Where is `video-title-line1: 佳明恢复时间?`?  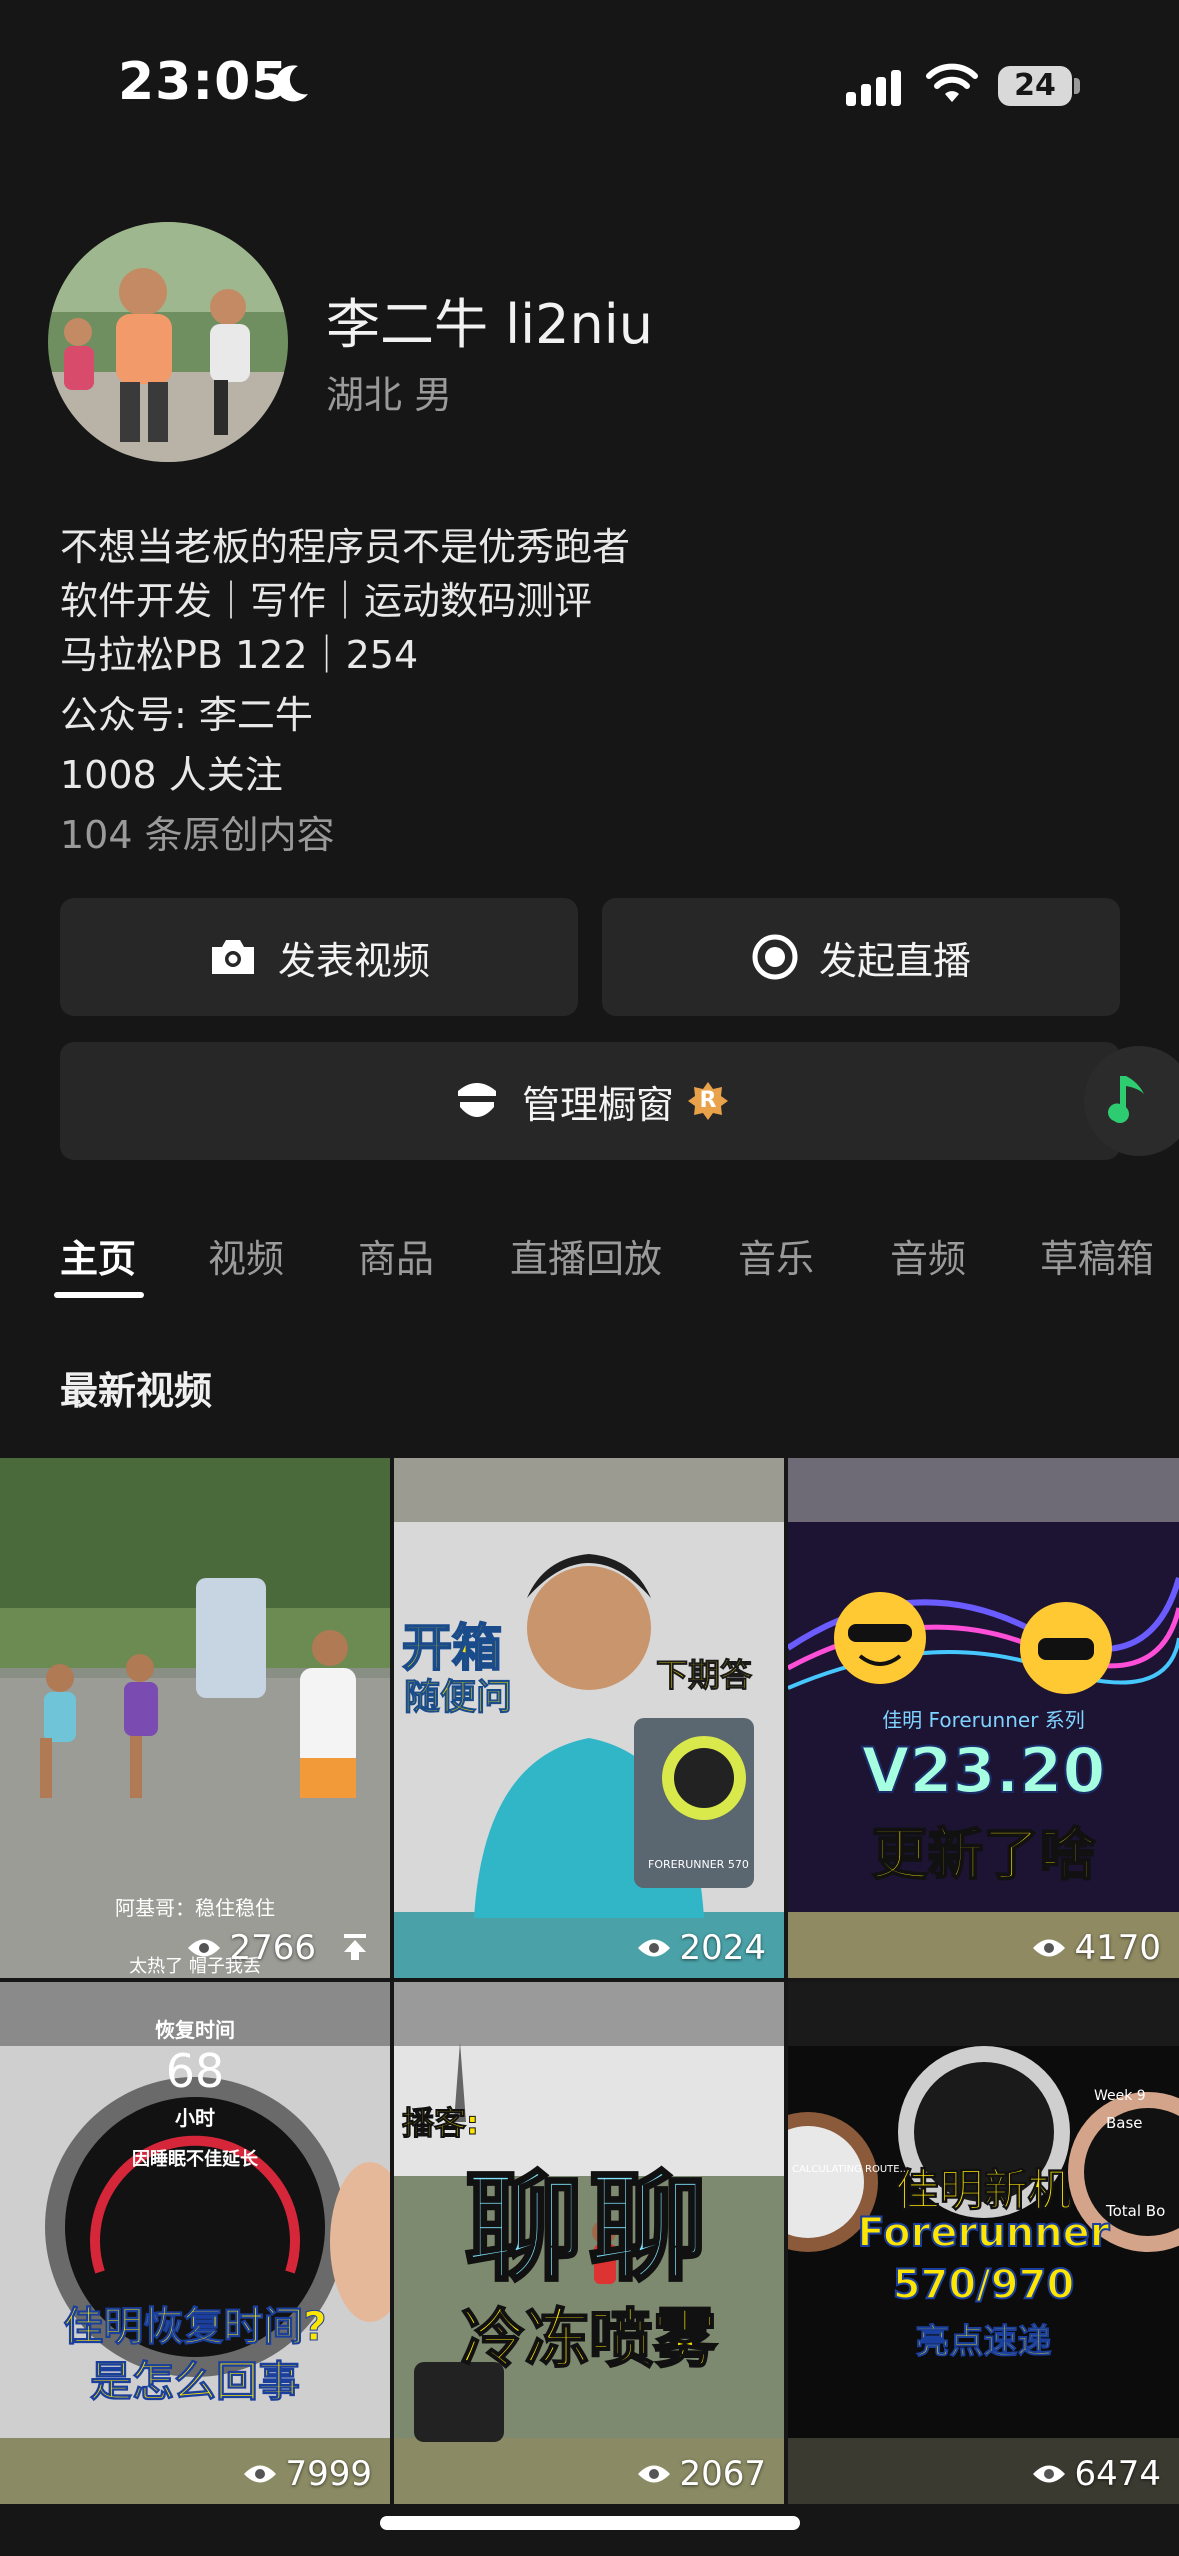 video-title-line1: 佳明恢复时间? is located at coordinates (195, 2327).